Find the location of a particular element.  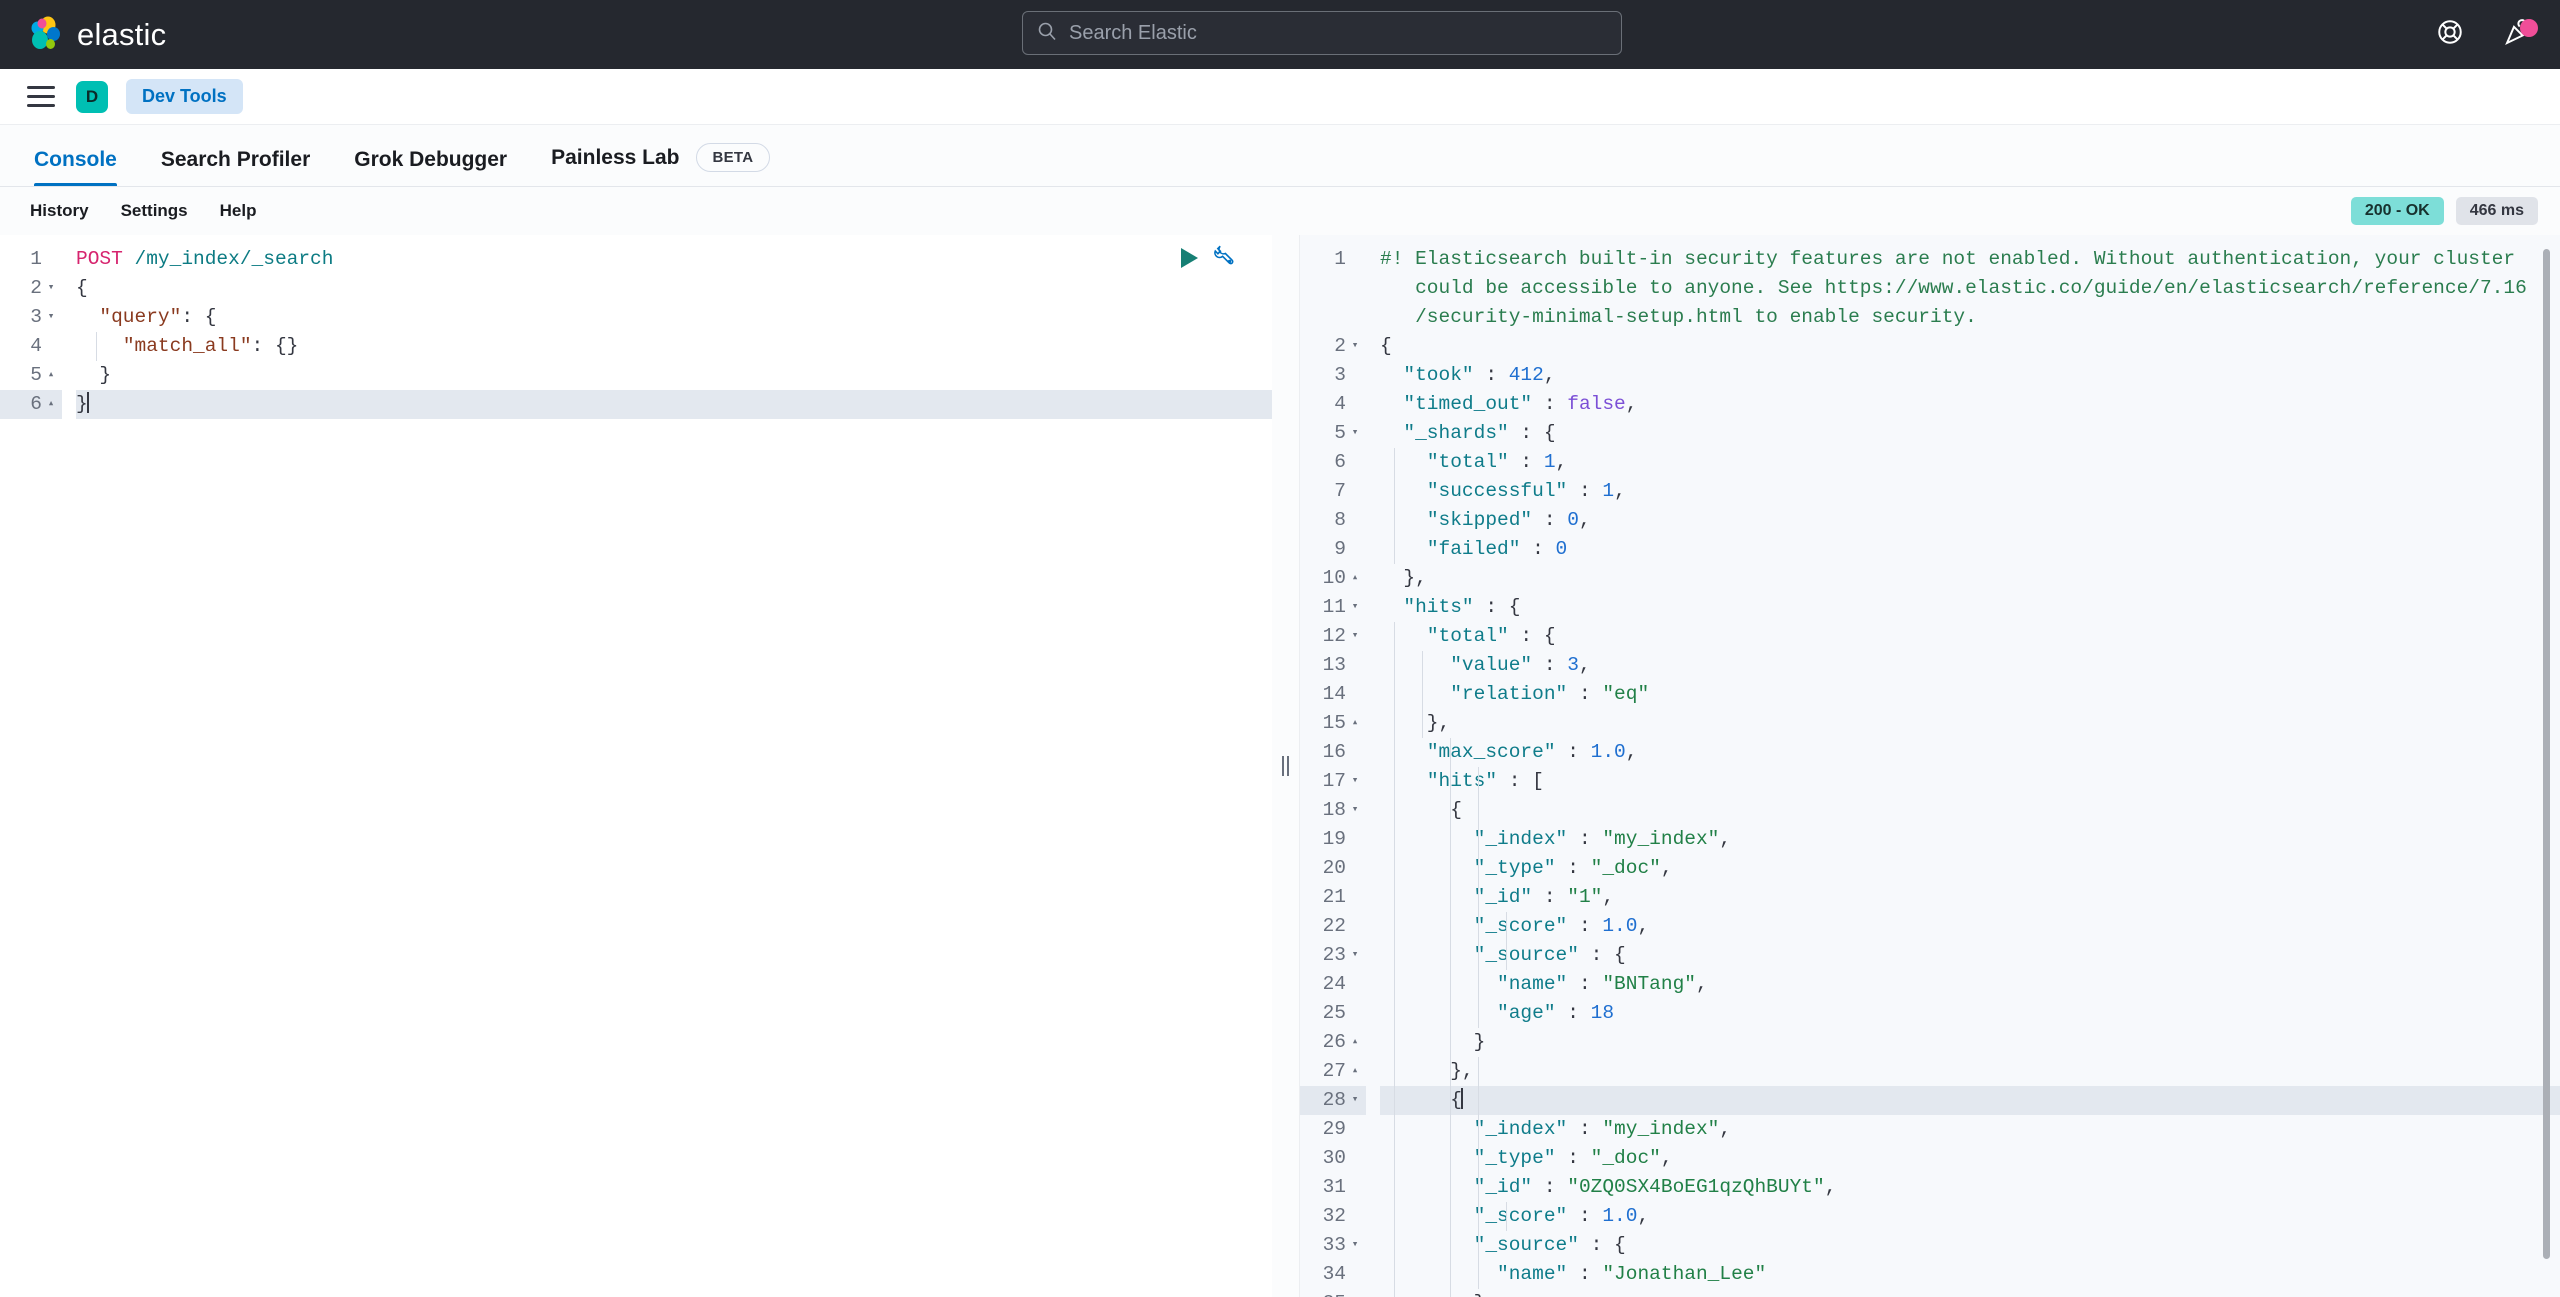

history-button: History is located at coordinates (59, 211).